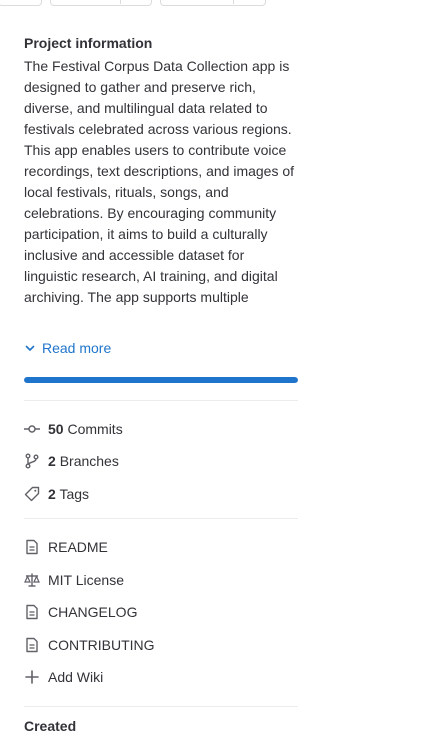  Describe the element at coordinates (101, 645) in the screenshot. I see `contributing-label: CONTRIBUTING` at that location.